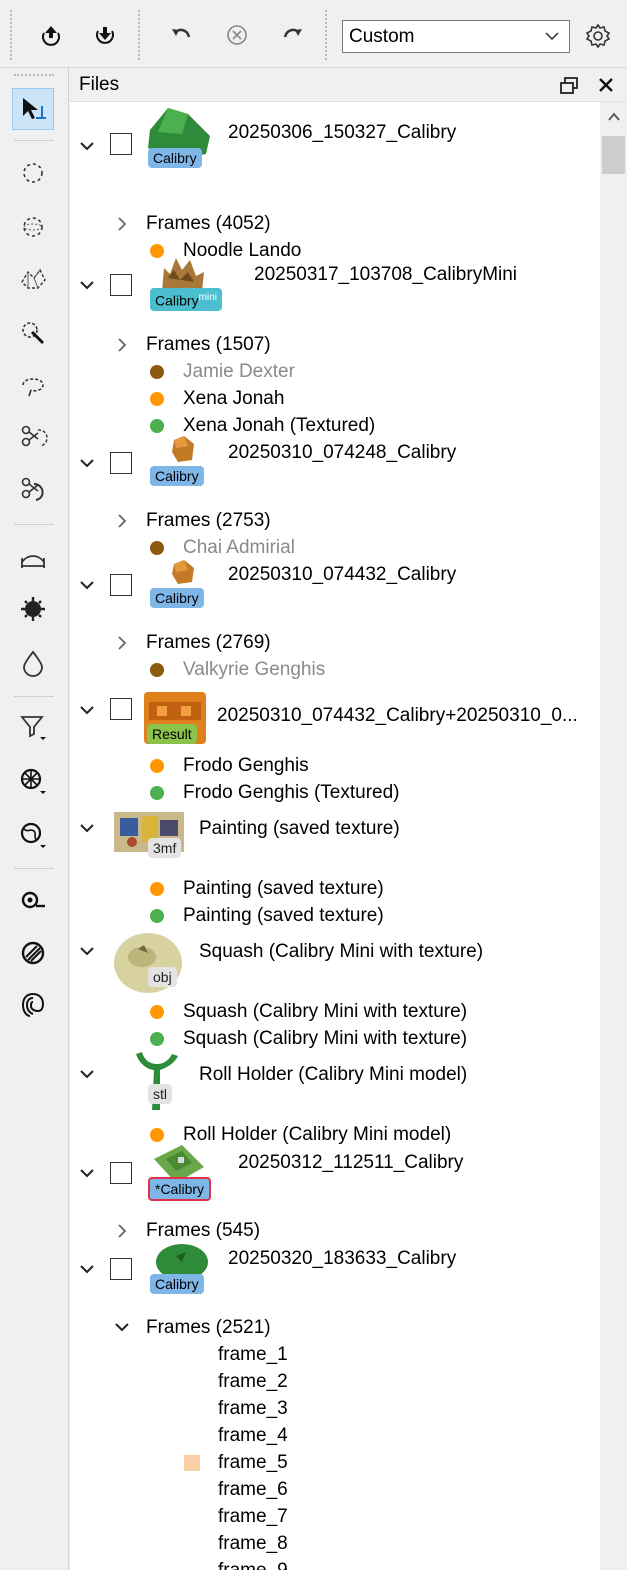  What do you see at coordinates (335, 1408) in the screenshot?
I see `frame-item: frame_3` at bounding box center [335, 1408].